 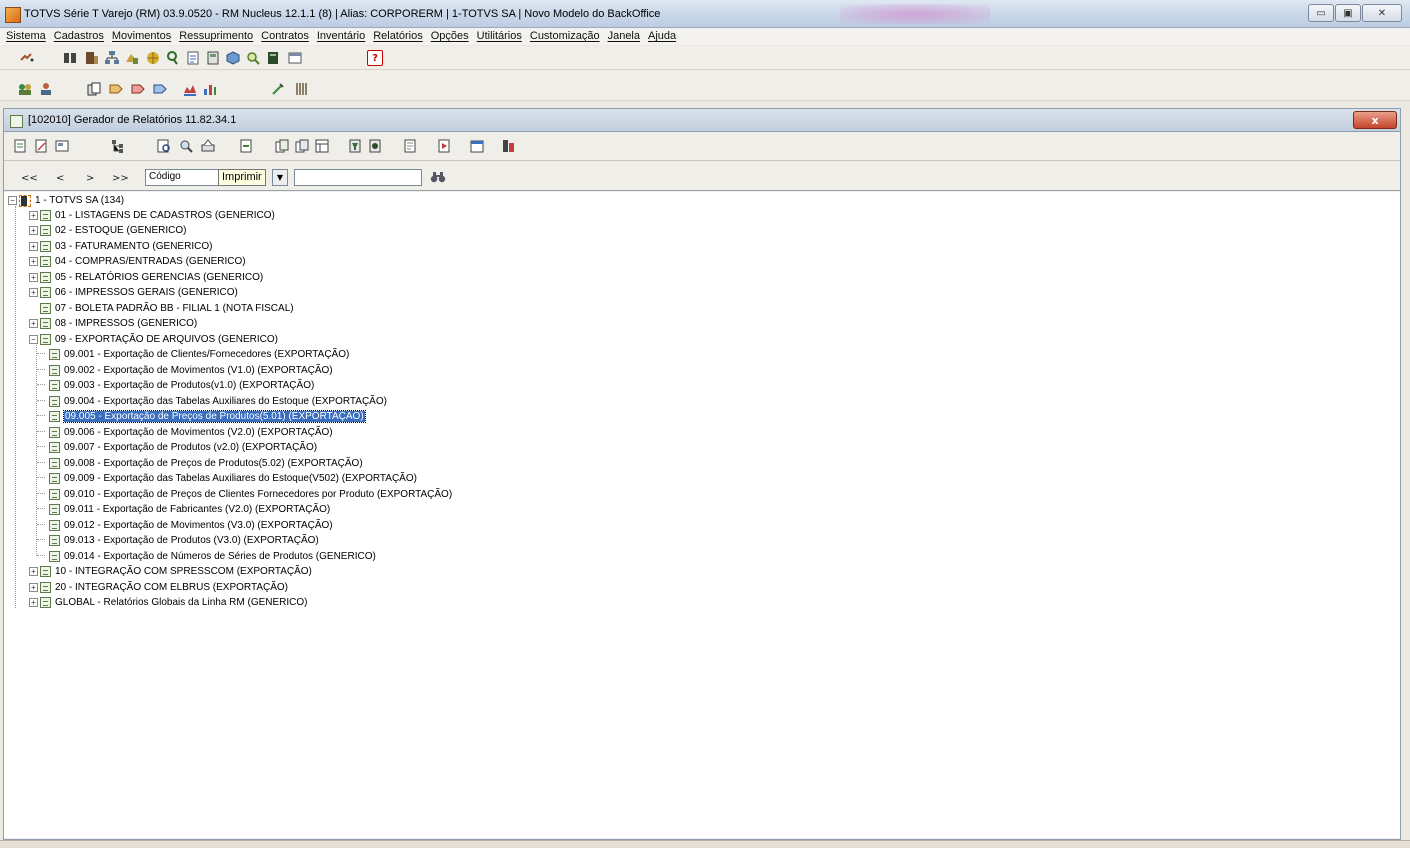 What do you see at coordinates (153, 58) in the screenshot?
I see `globe-icon` at bounding box center [153, 58].